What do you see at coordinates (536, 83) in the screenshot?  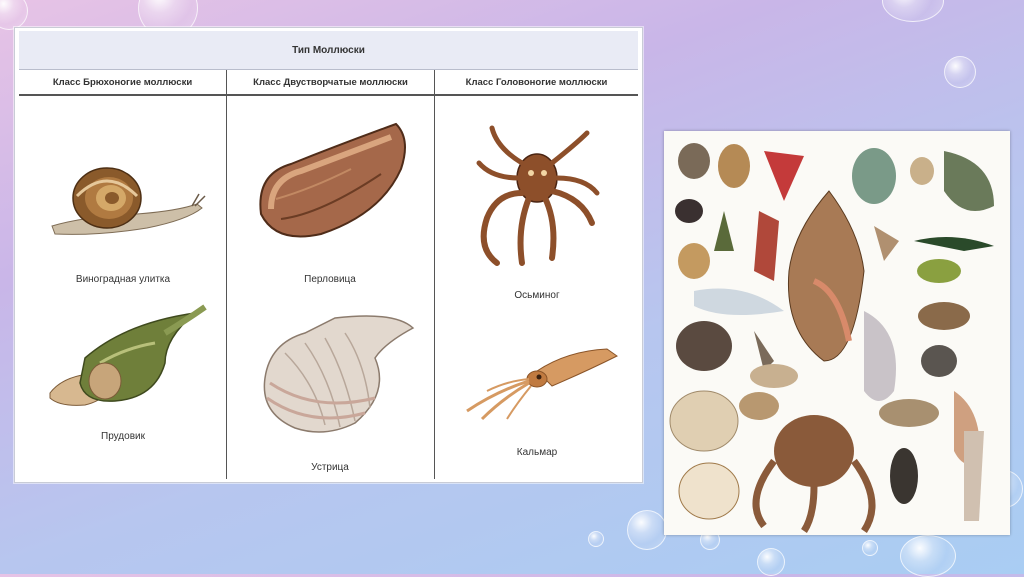 I see `class-header-cephalopods: Класс Головоногие моллюски` at bounding box center [536, 83].